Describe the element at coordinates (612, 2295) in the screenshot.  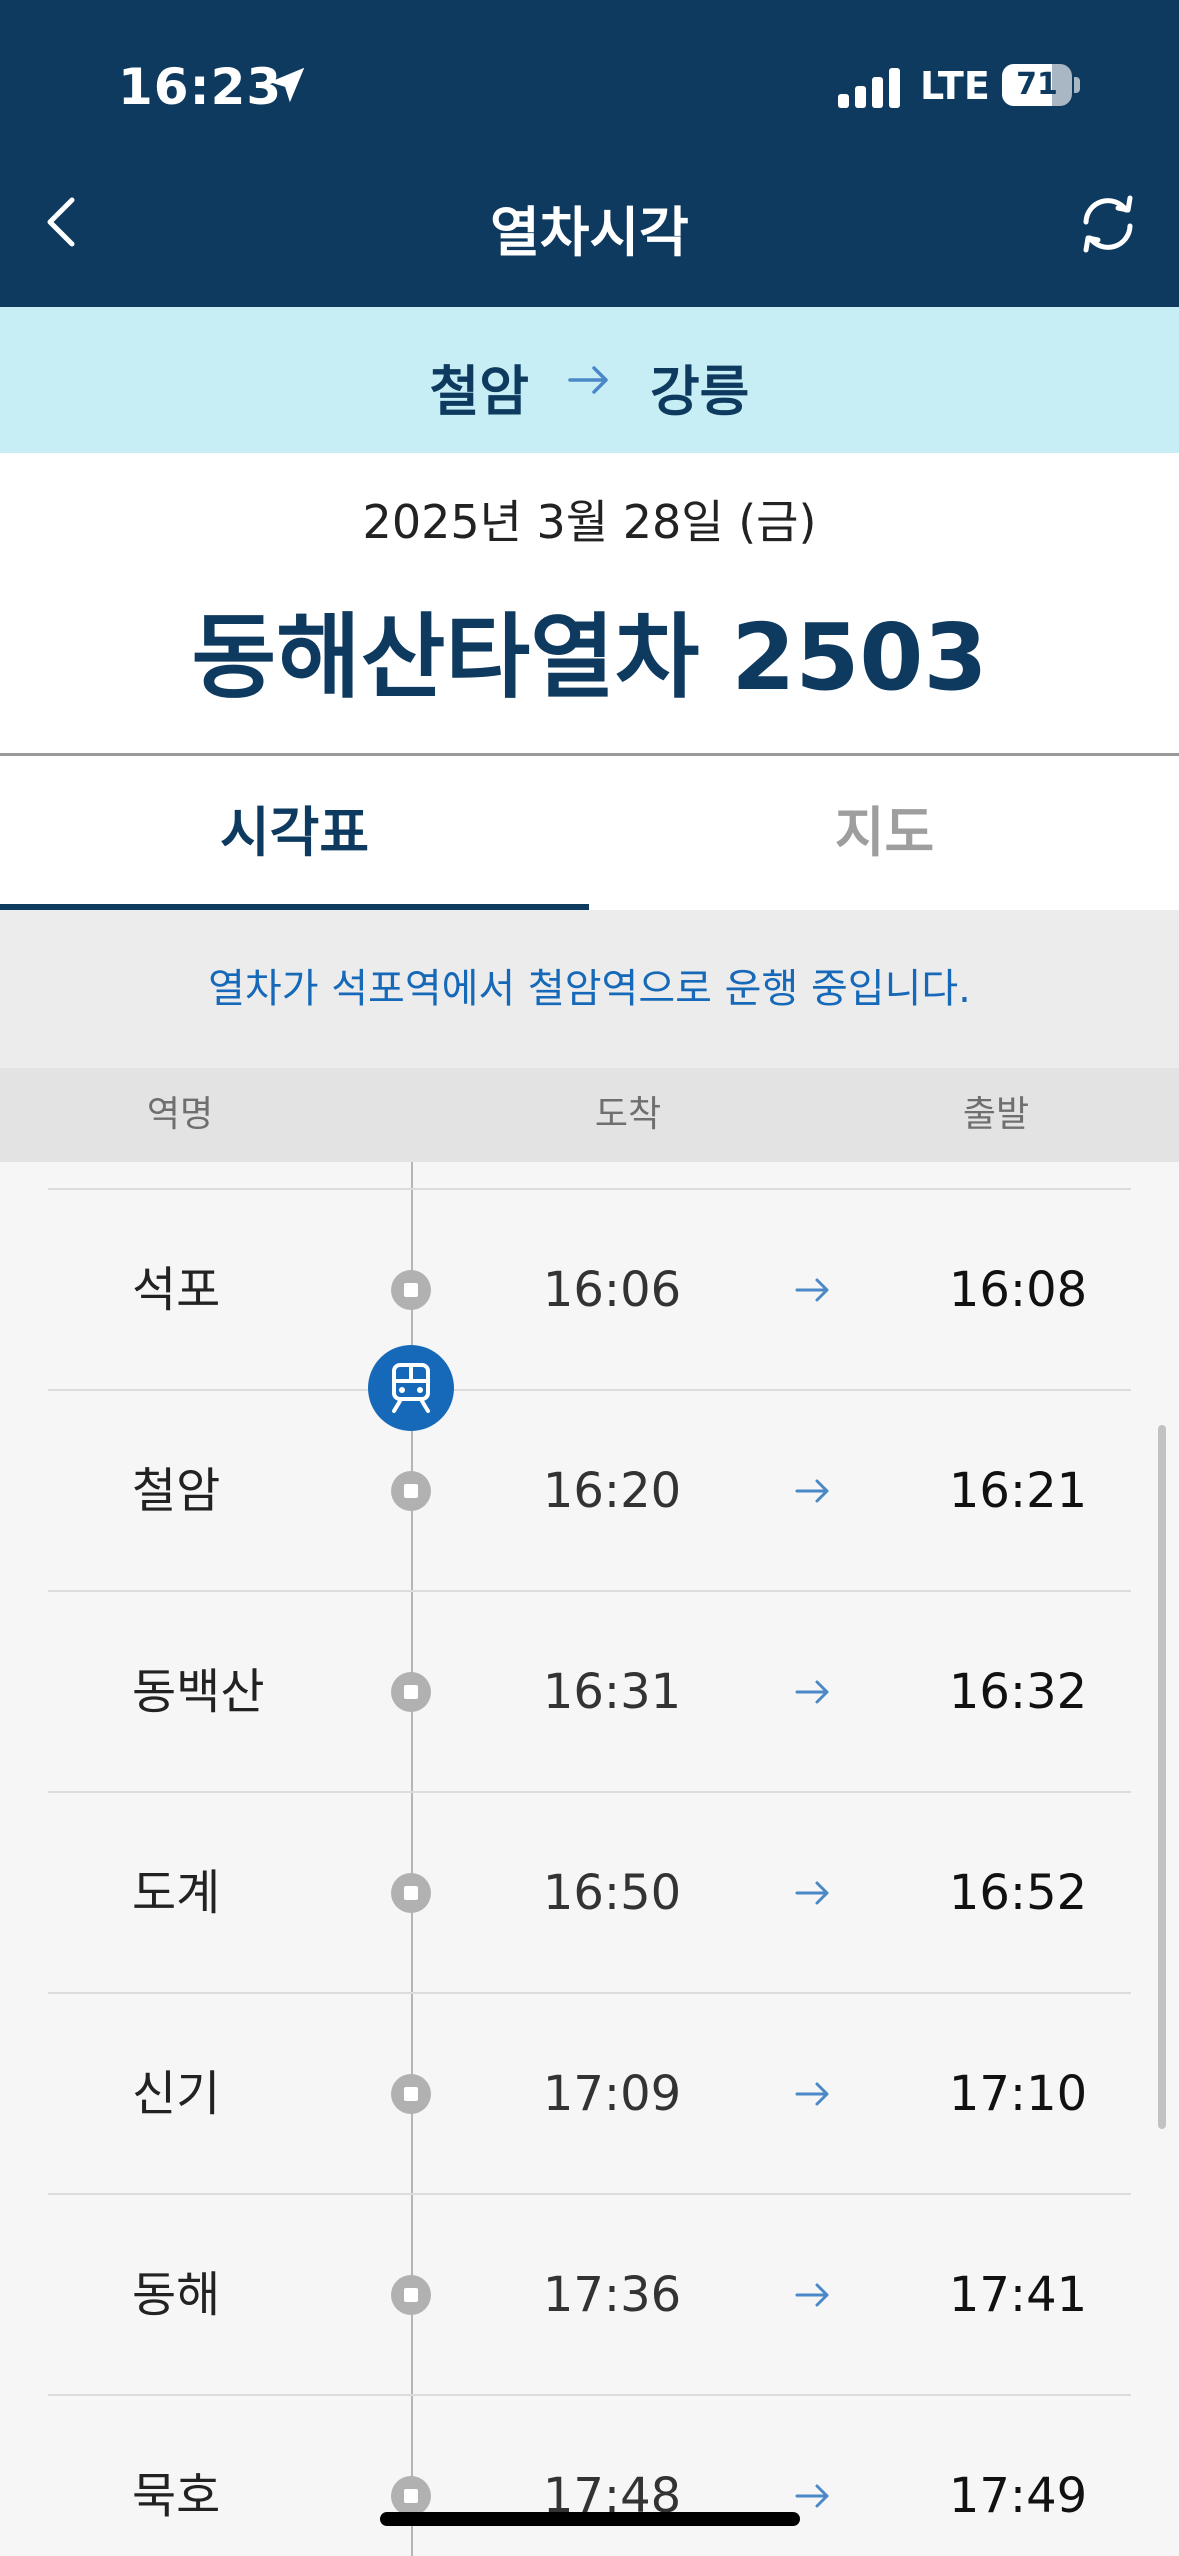
I see `arrival-time: 17:36` at that location.